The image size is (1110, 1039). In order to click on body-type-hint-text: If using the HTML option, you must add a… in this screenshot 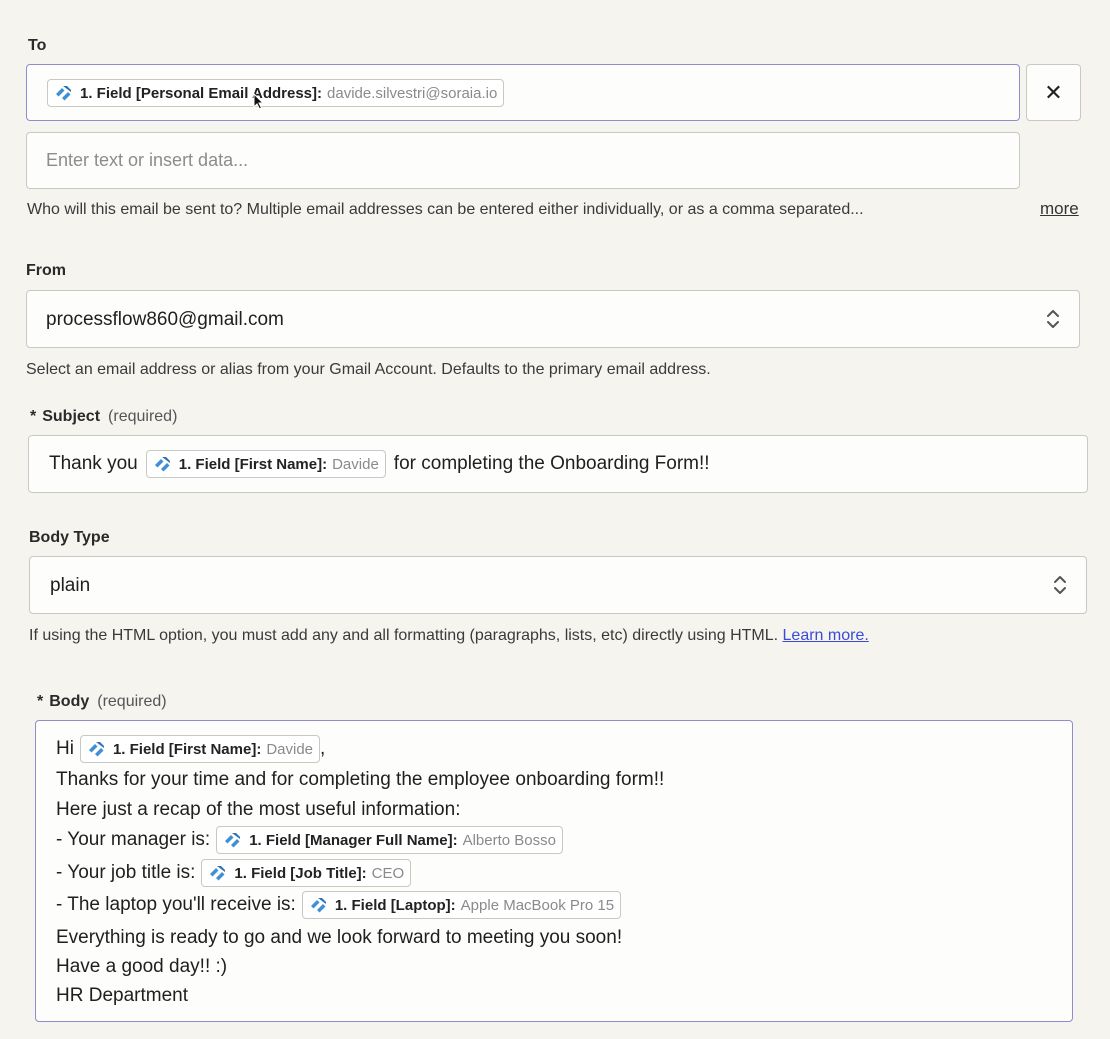, I will do `click(404, 635)`.